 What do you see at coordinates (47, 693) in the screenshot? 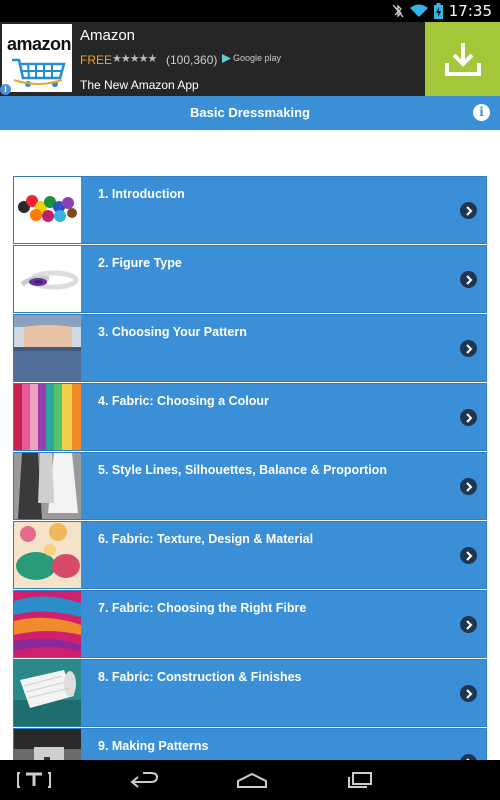
I see `yarn-cone-thumbnail` at bounding box center [47, 693].